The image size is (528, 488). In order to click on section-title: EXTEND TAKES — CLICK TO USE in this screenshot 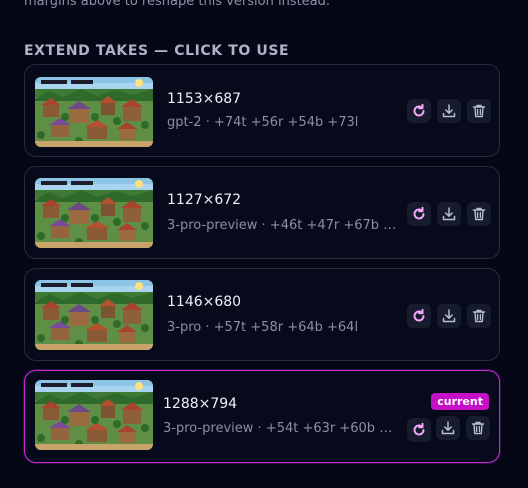, I will do `click(157, 51)`.